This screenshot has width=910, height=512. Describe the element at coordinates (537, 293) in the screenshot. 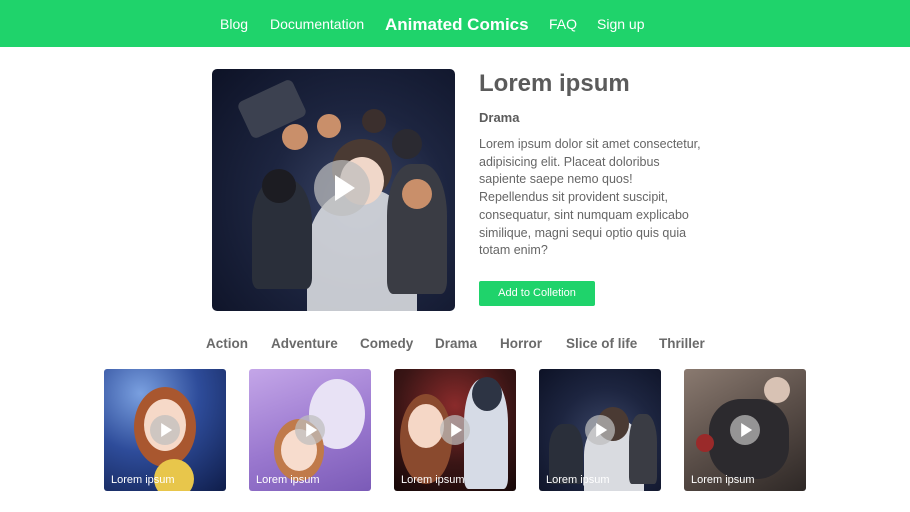

I see `add-to-collection-button: Add to Colletion` at that location.